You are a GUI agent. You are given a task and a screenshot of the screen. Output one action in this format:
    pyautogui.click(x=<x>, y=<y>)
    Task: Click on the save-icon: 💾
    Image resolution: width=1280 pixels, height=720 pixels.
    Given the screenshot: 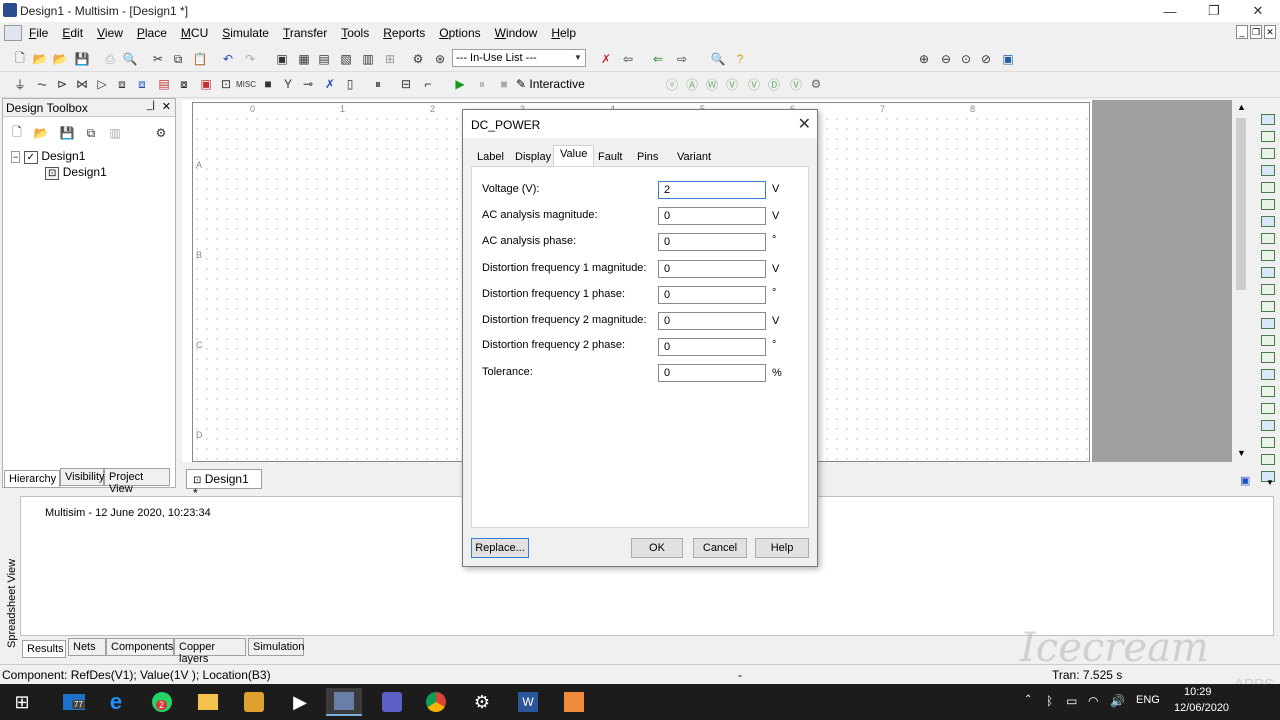 What is the action you would take?
    pyautogui.click(x=82, y=59)
    